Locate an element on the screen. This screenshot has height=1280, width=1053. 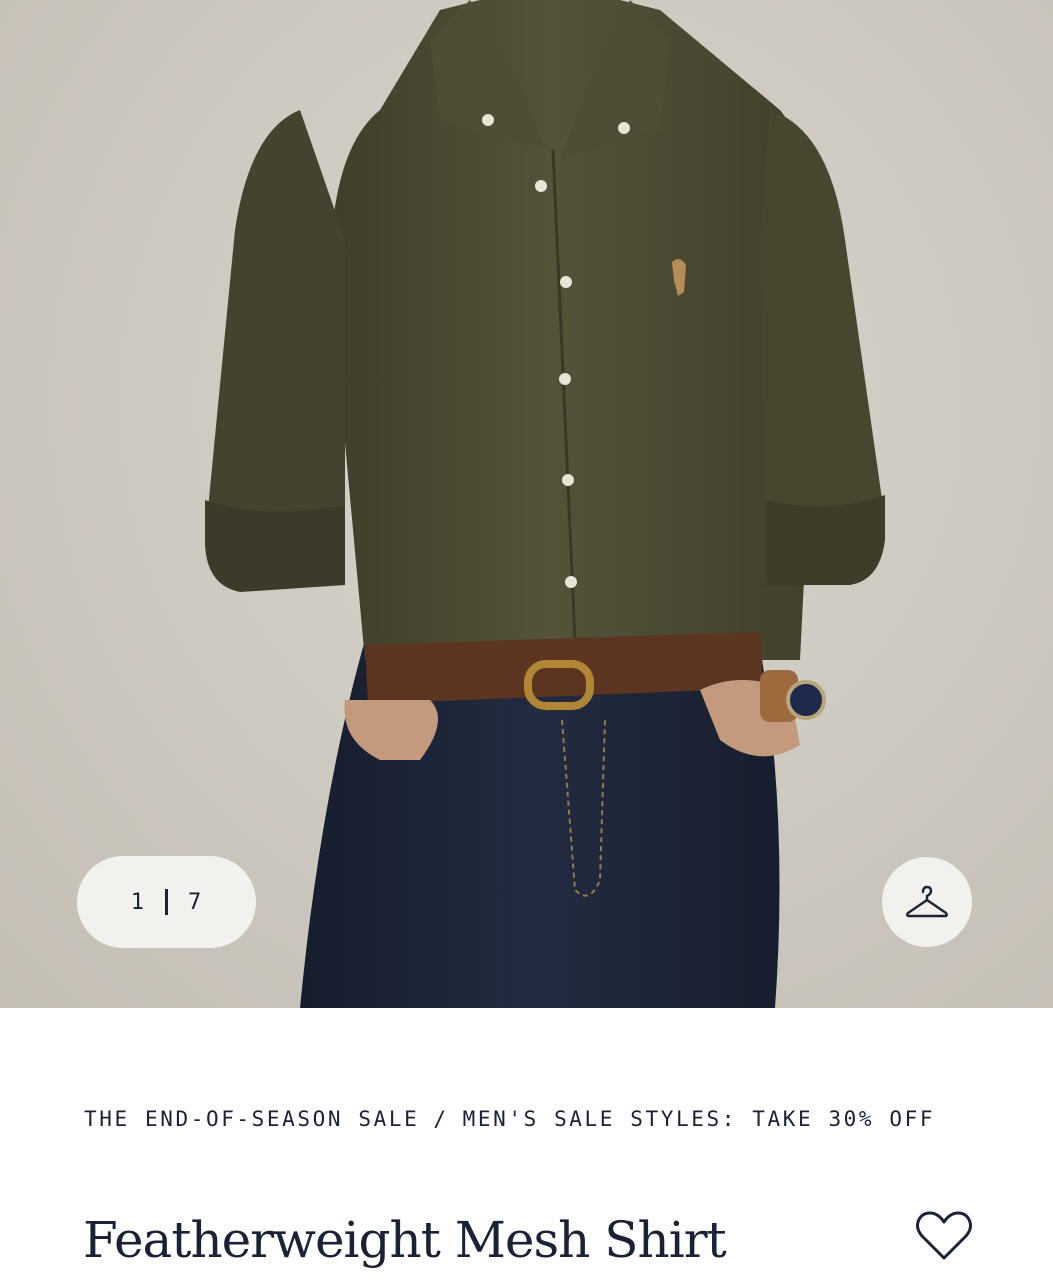
hanger-icon is located at coordinates (927, 901).